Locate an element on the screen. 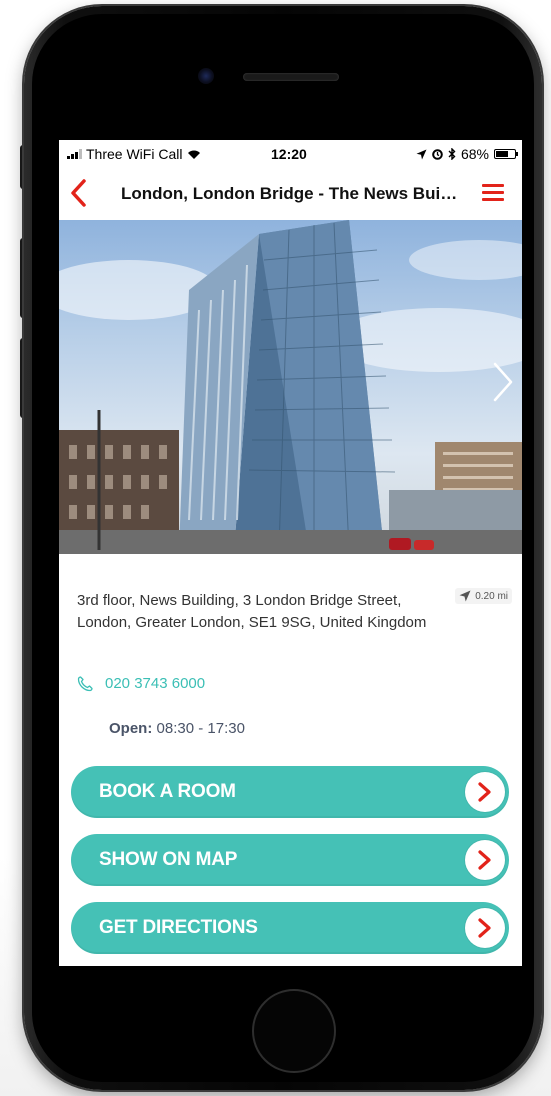 This screenshot has width=551, height=1096. get-directions-label: GET DIRECTIONS is located at coordinates (178, 927).